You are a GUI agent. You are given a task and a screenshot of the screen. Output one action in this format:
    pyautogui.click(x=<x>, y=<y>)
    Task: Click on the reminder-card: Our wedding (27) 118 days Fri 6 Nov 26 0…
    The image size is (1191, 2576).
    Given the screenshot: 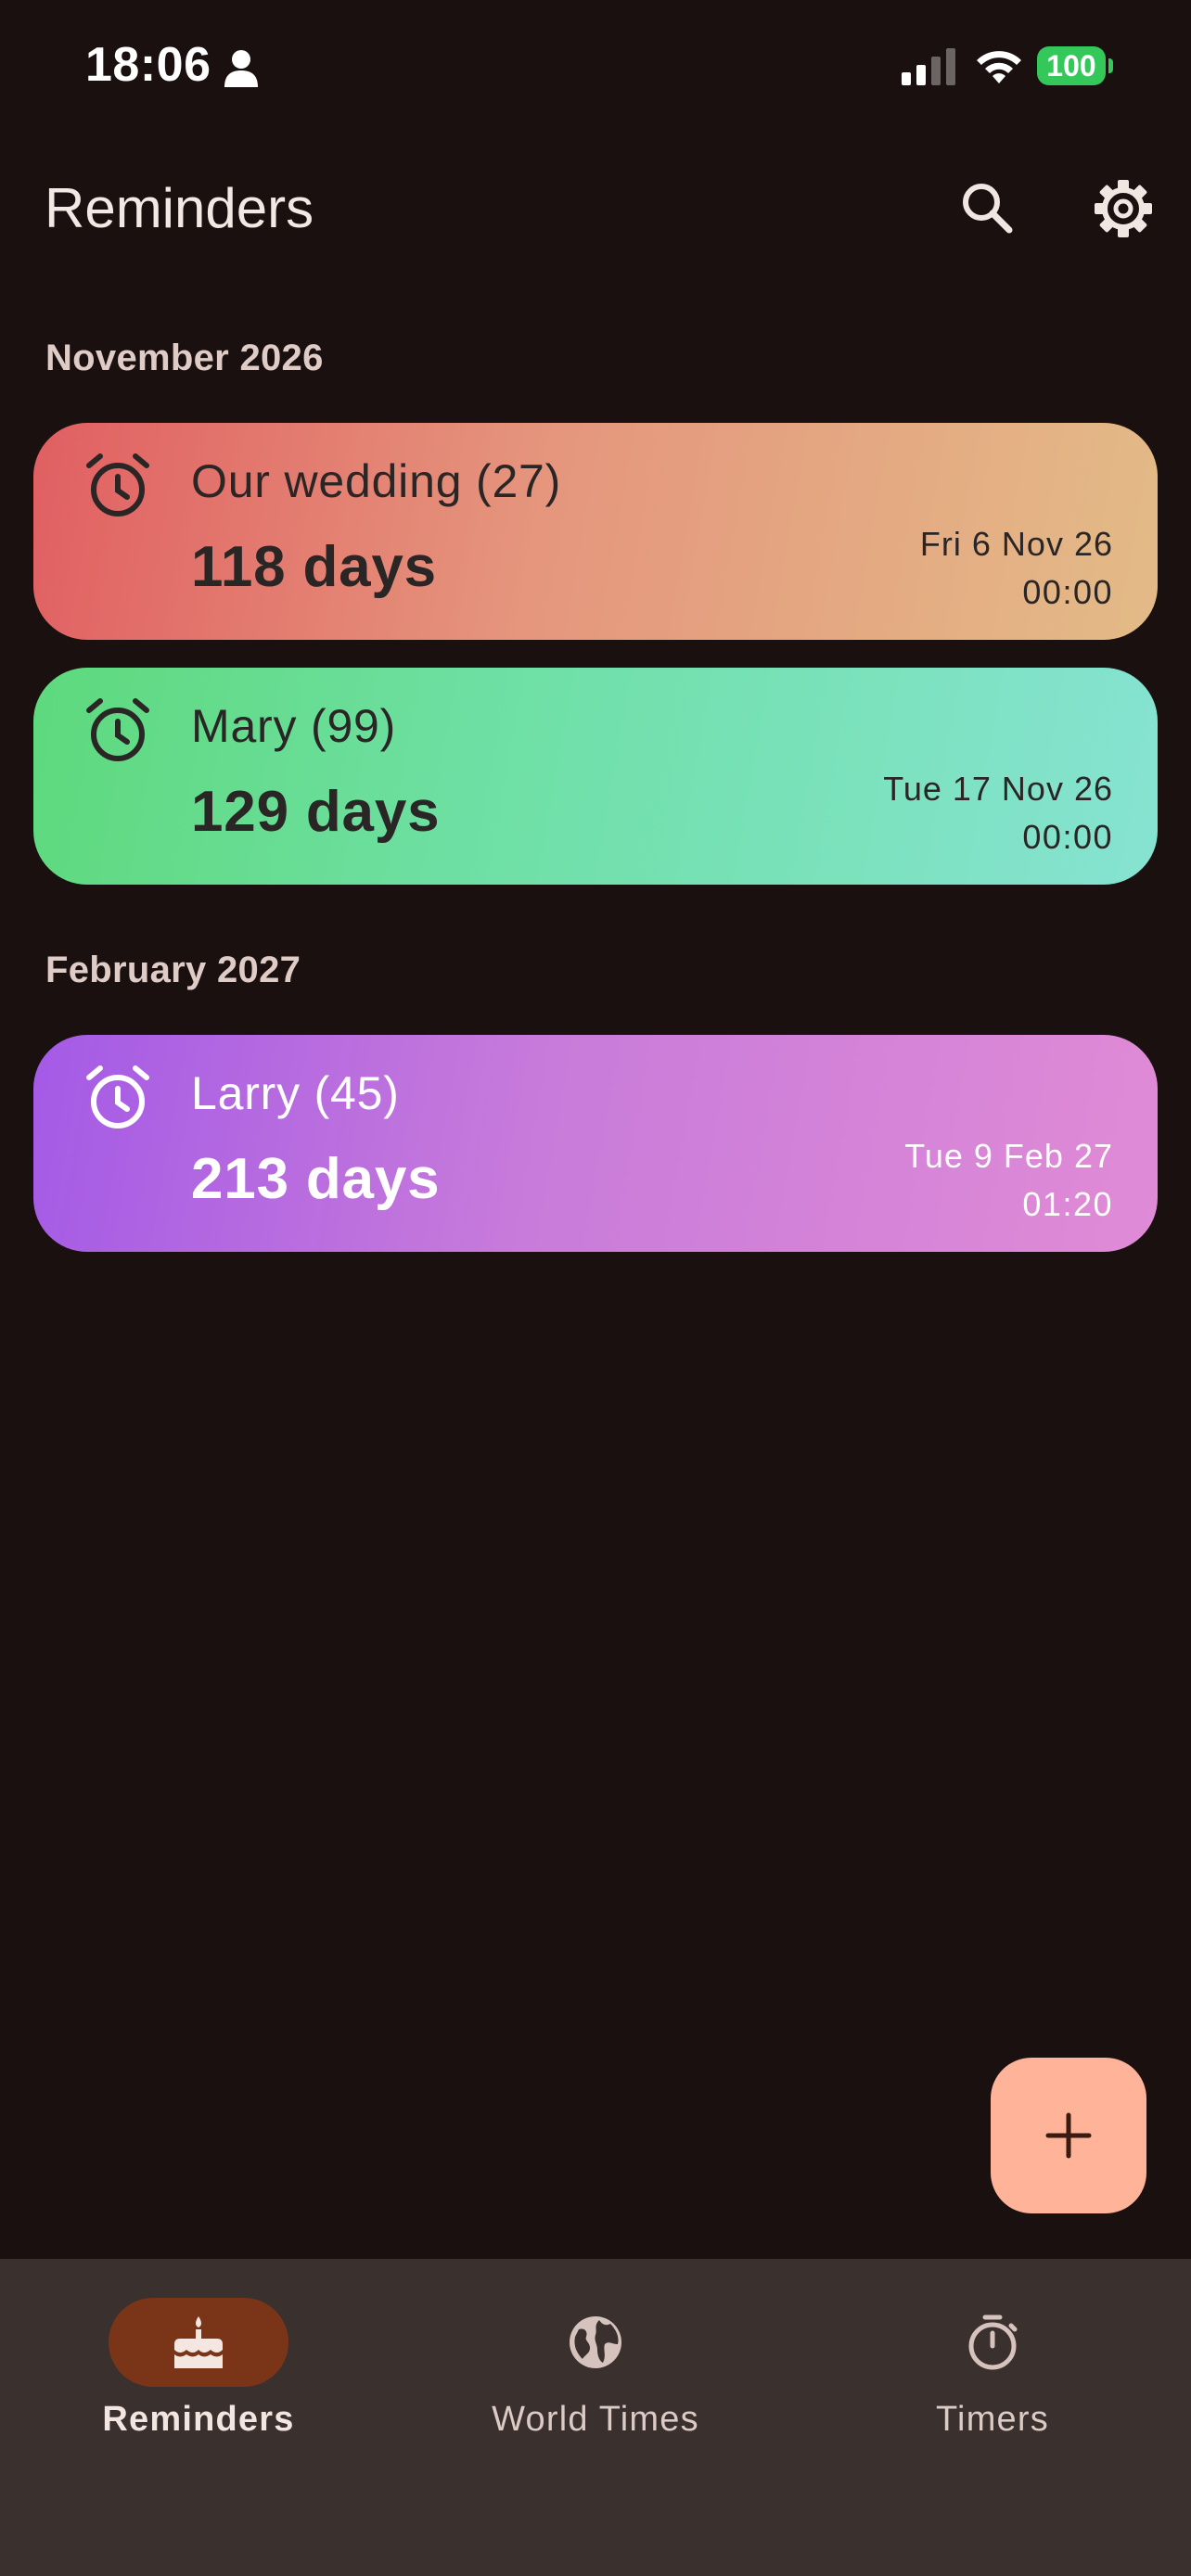 What is the action you would take?
    pyautogui.click(x=595, y=531)
    